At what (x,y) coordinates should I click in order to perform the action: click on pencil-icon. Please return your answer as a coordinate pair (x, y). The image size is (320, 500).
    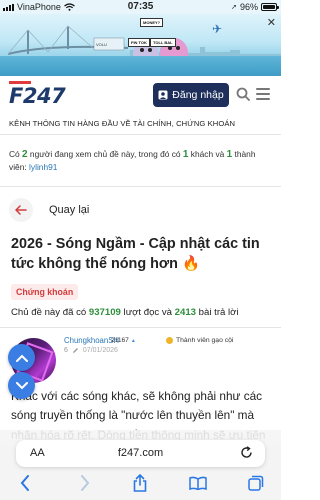
    Looking at the image, I should click on (75, 350).